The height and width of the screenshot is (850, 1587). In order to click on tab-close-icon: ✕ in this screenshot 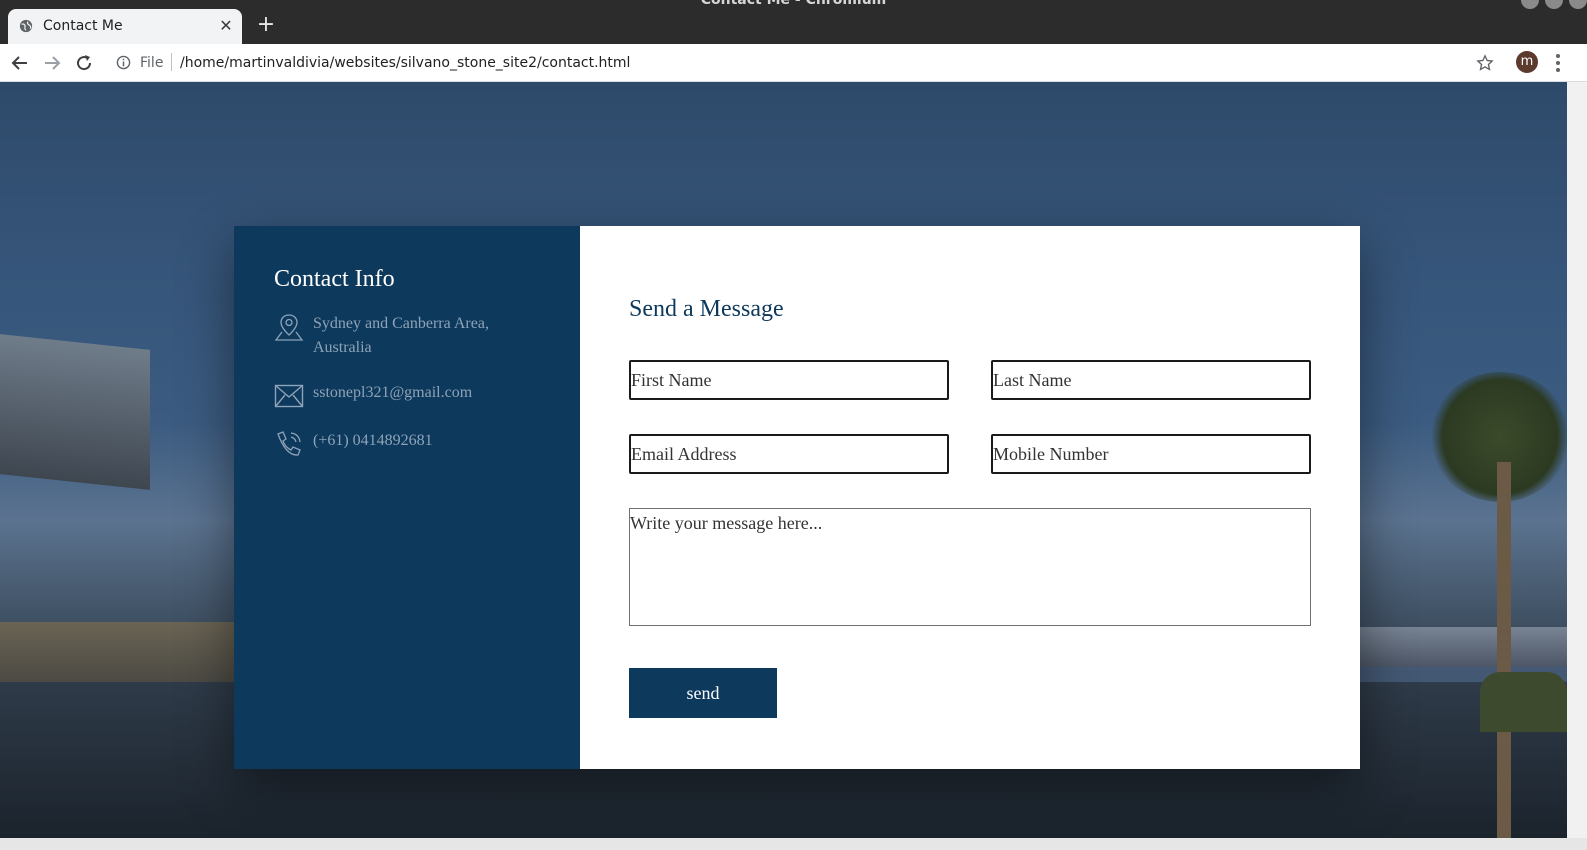, I will do `click(226, 26)`.